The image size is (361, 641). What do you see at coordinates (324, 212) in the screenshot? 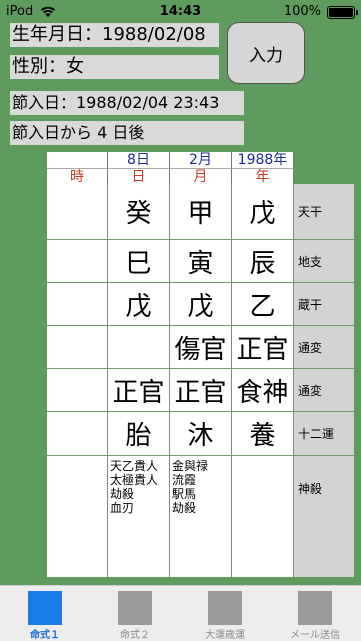
I see `row-label-tenkan: 天干` at bounding box center [324, 212].